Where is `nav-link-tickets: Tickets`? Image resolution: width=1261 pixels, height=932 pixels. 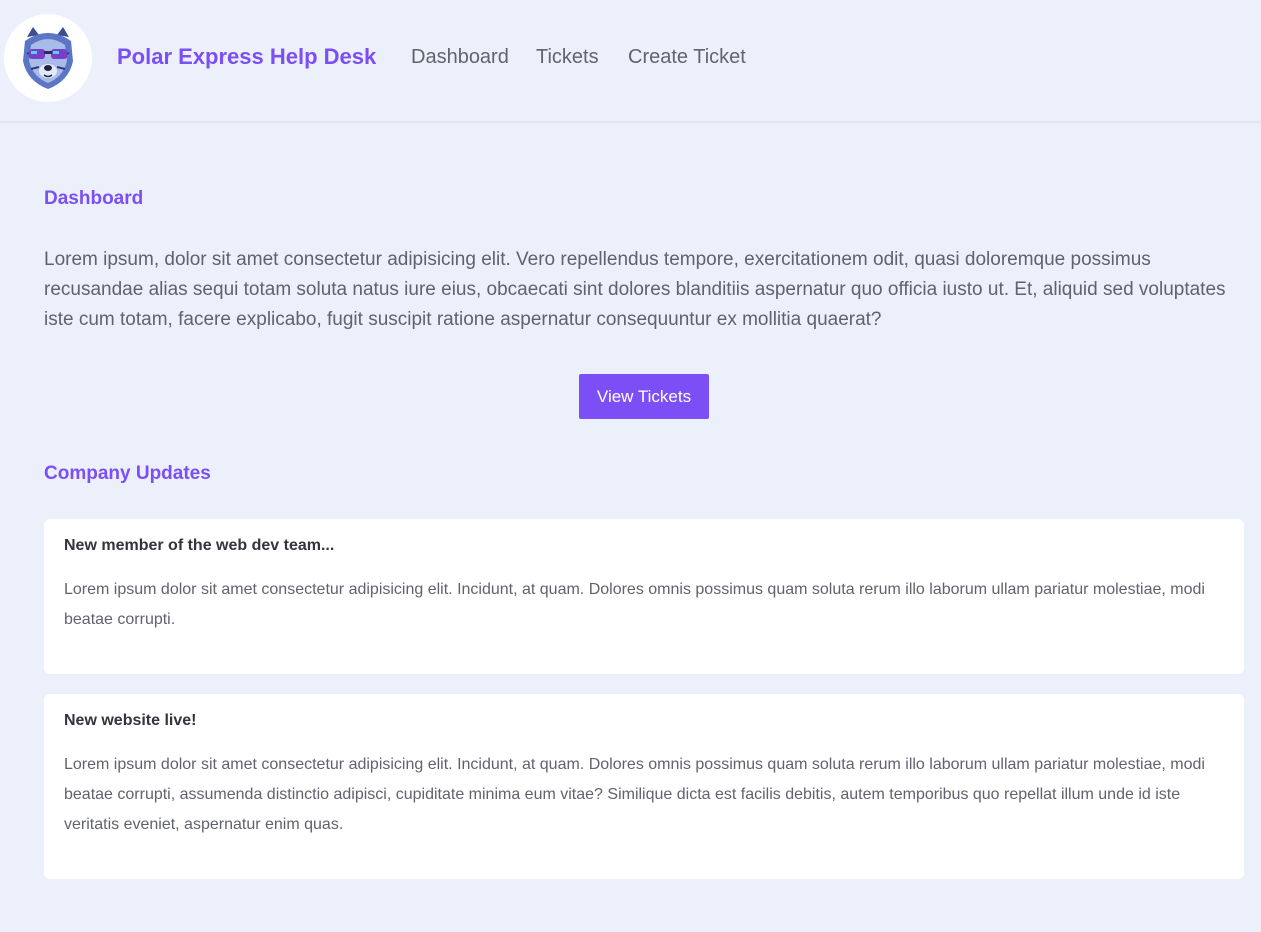
nav-link-tickets: Tickets is located at coordinates (567, 57).